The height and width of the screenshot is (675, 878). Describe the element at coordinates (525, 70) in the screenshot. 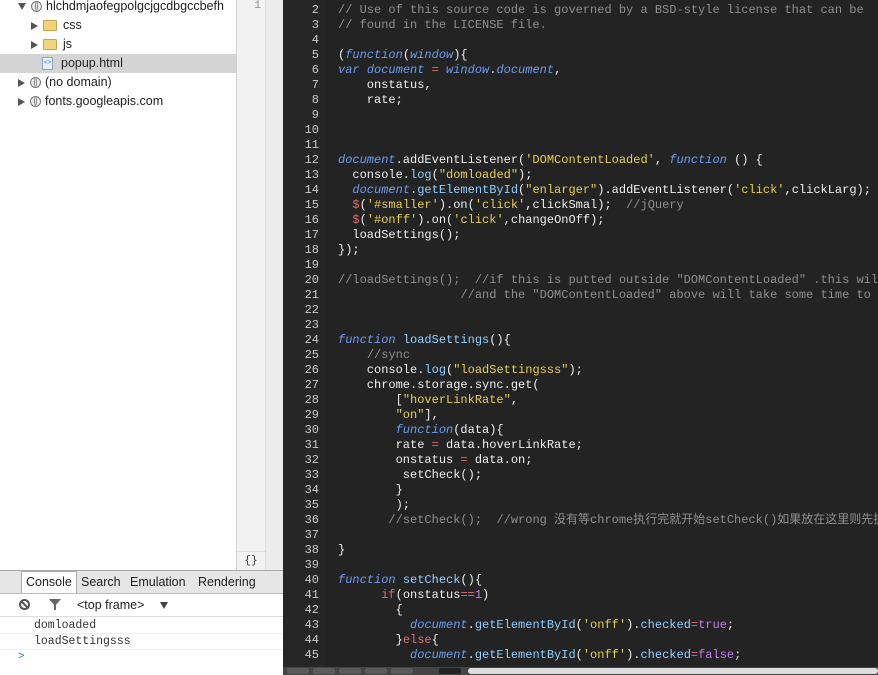

I see `code-token: document` at that location.